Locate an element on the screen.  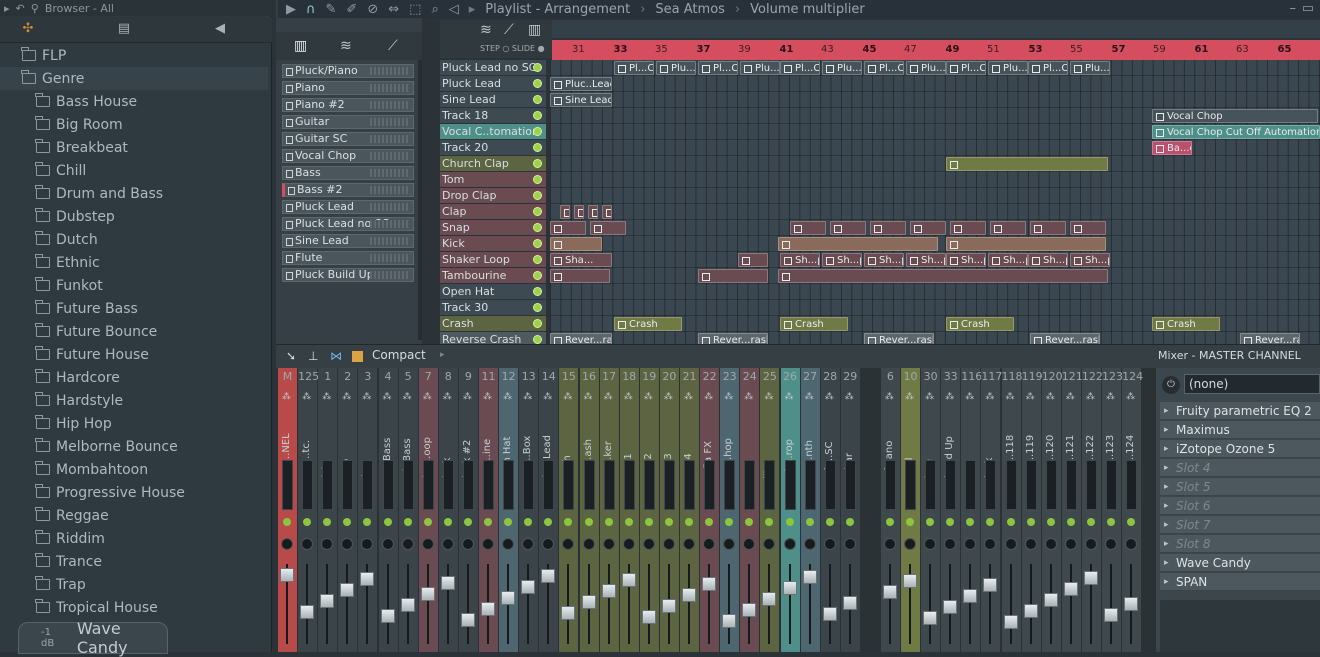
mixer-strip: 29⁂Guitar is located at coordinates (850, 510).